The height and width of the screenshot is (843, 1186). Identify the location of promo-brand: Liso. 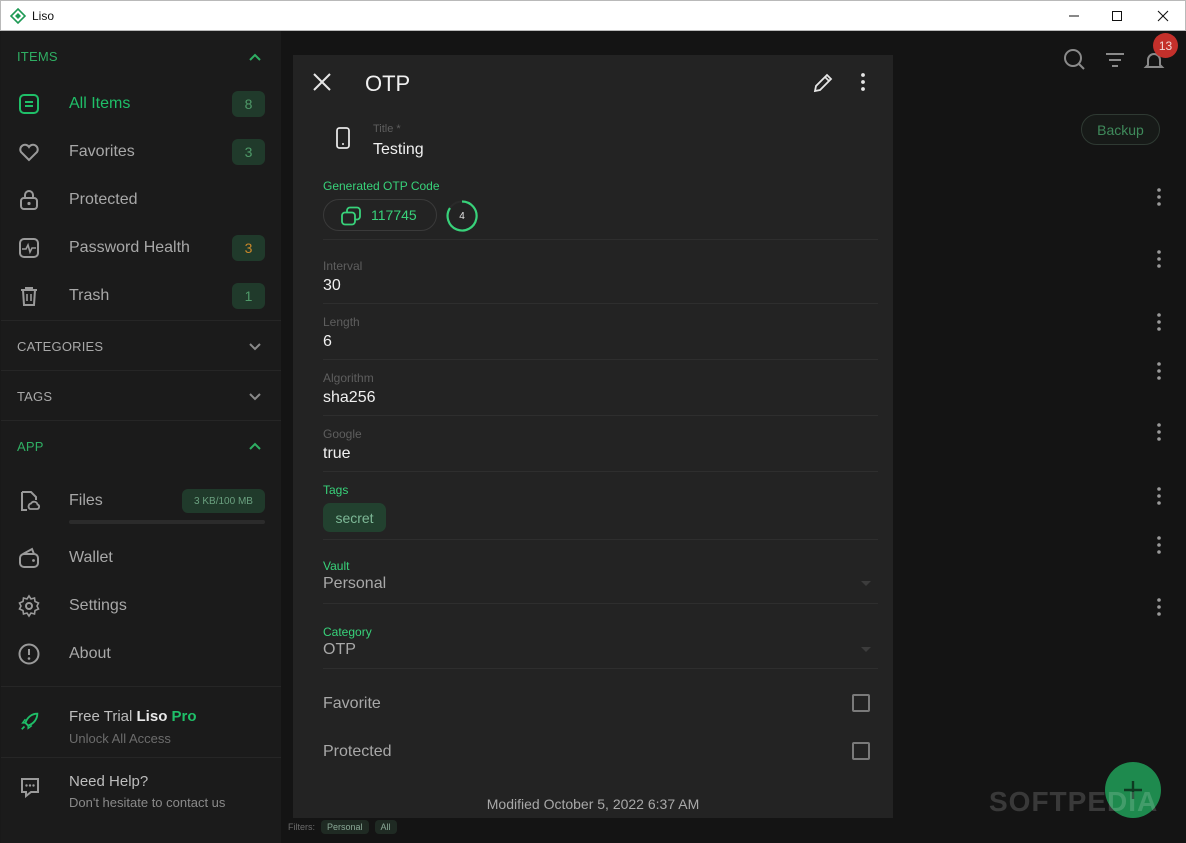
(152, 716).